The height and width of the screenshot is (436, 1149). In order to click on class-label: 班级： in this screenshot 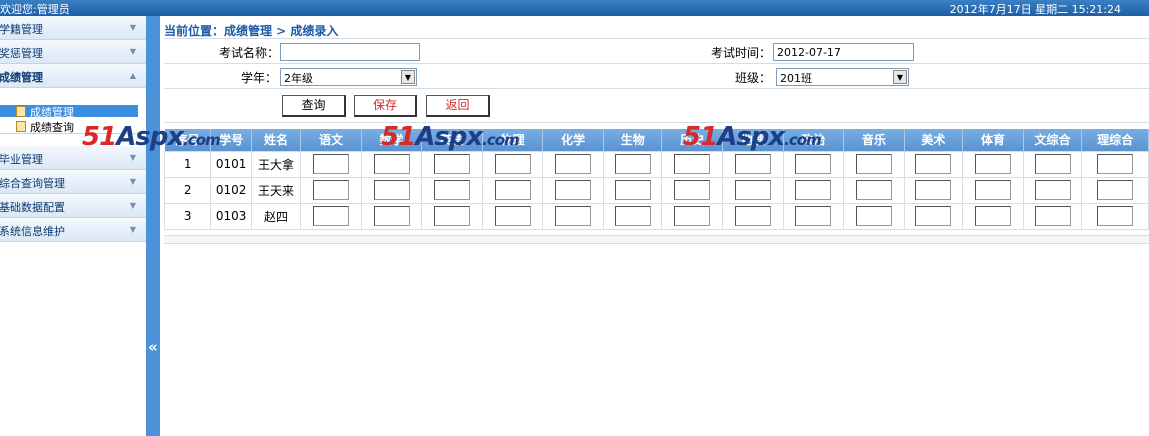, I will do `click(752, 78)`.